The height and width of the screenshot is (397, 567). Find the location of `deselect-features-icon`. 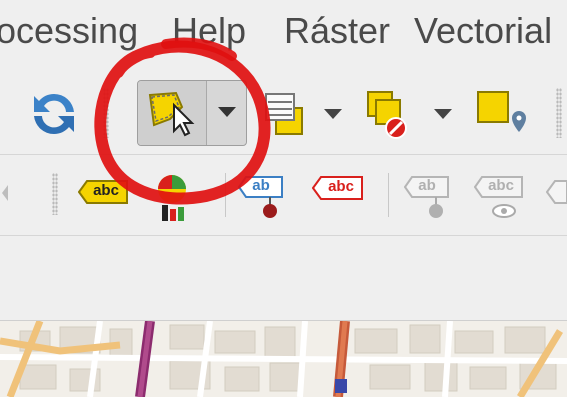

deselect-features-icon is located at coordinates (389, 115).